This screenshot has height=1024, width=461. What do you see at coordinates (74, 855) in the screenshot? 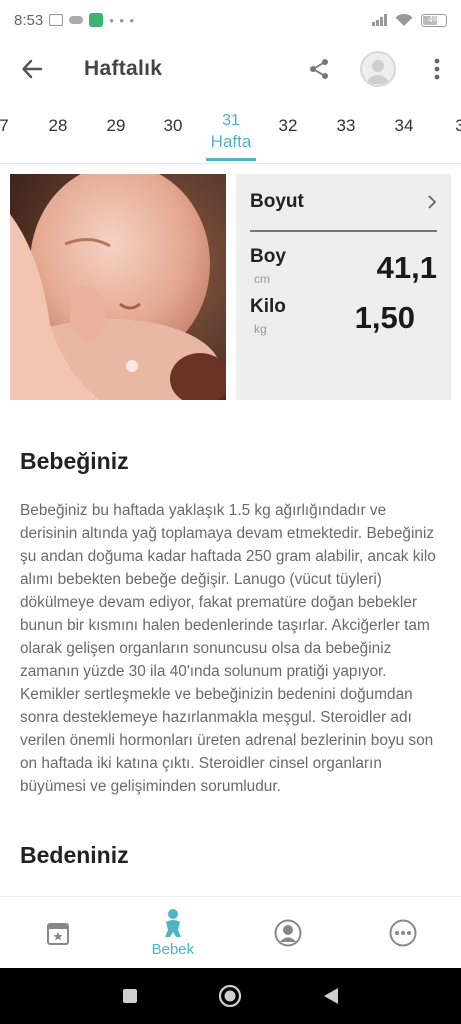
I see `body-section-title: Bedeniniz` at bounding box center [74, 855].